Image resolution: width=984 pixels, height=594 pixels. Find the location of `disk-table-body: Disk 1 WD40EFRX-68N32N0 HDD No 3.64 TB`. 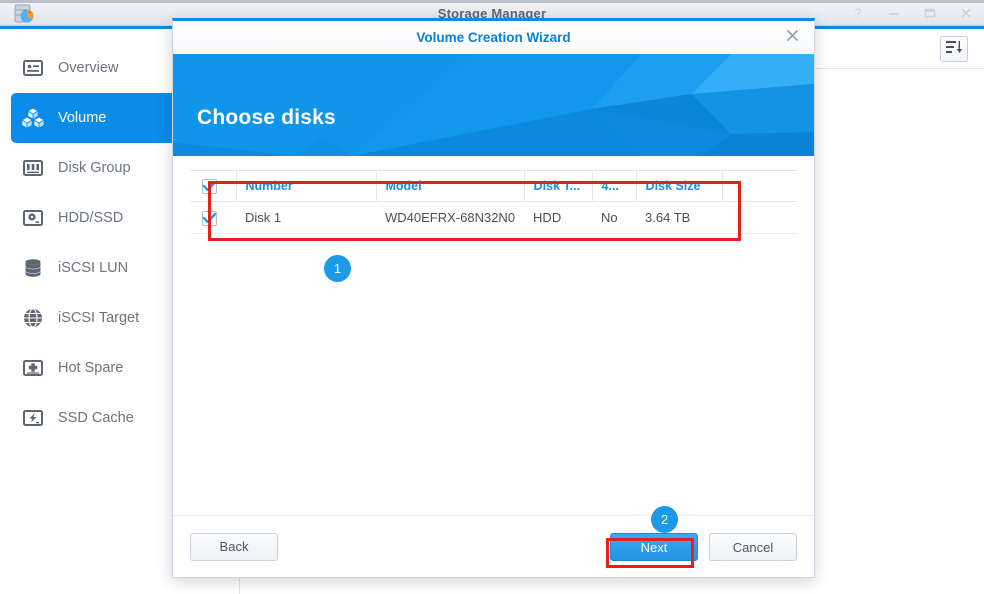

disk-table-body: Disk 1 WD40EFRX-68N32N0 HDD No 3.64 TB is located at coordinates (493, 217).